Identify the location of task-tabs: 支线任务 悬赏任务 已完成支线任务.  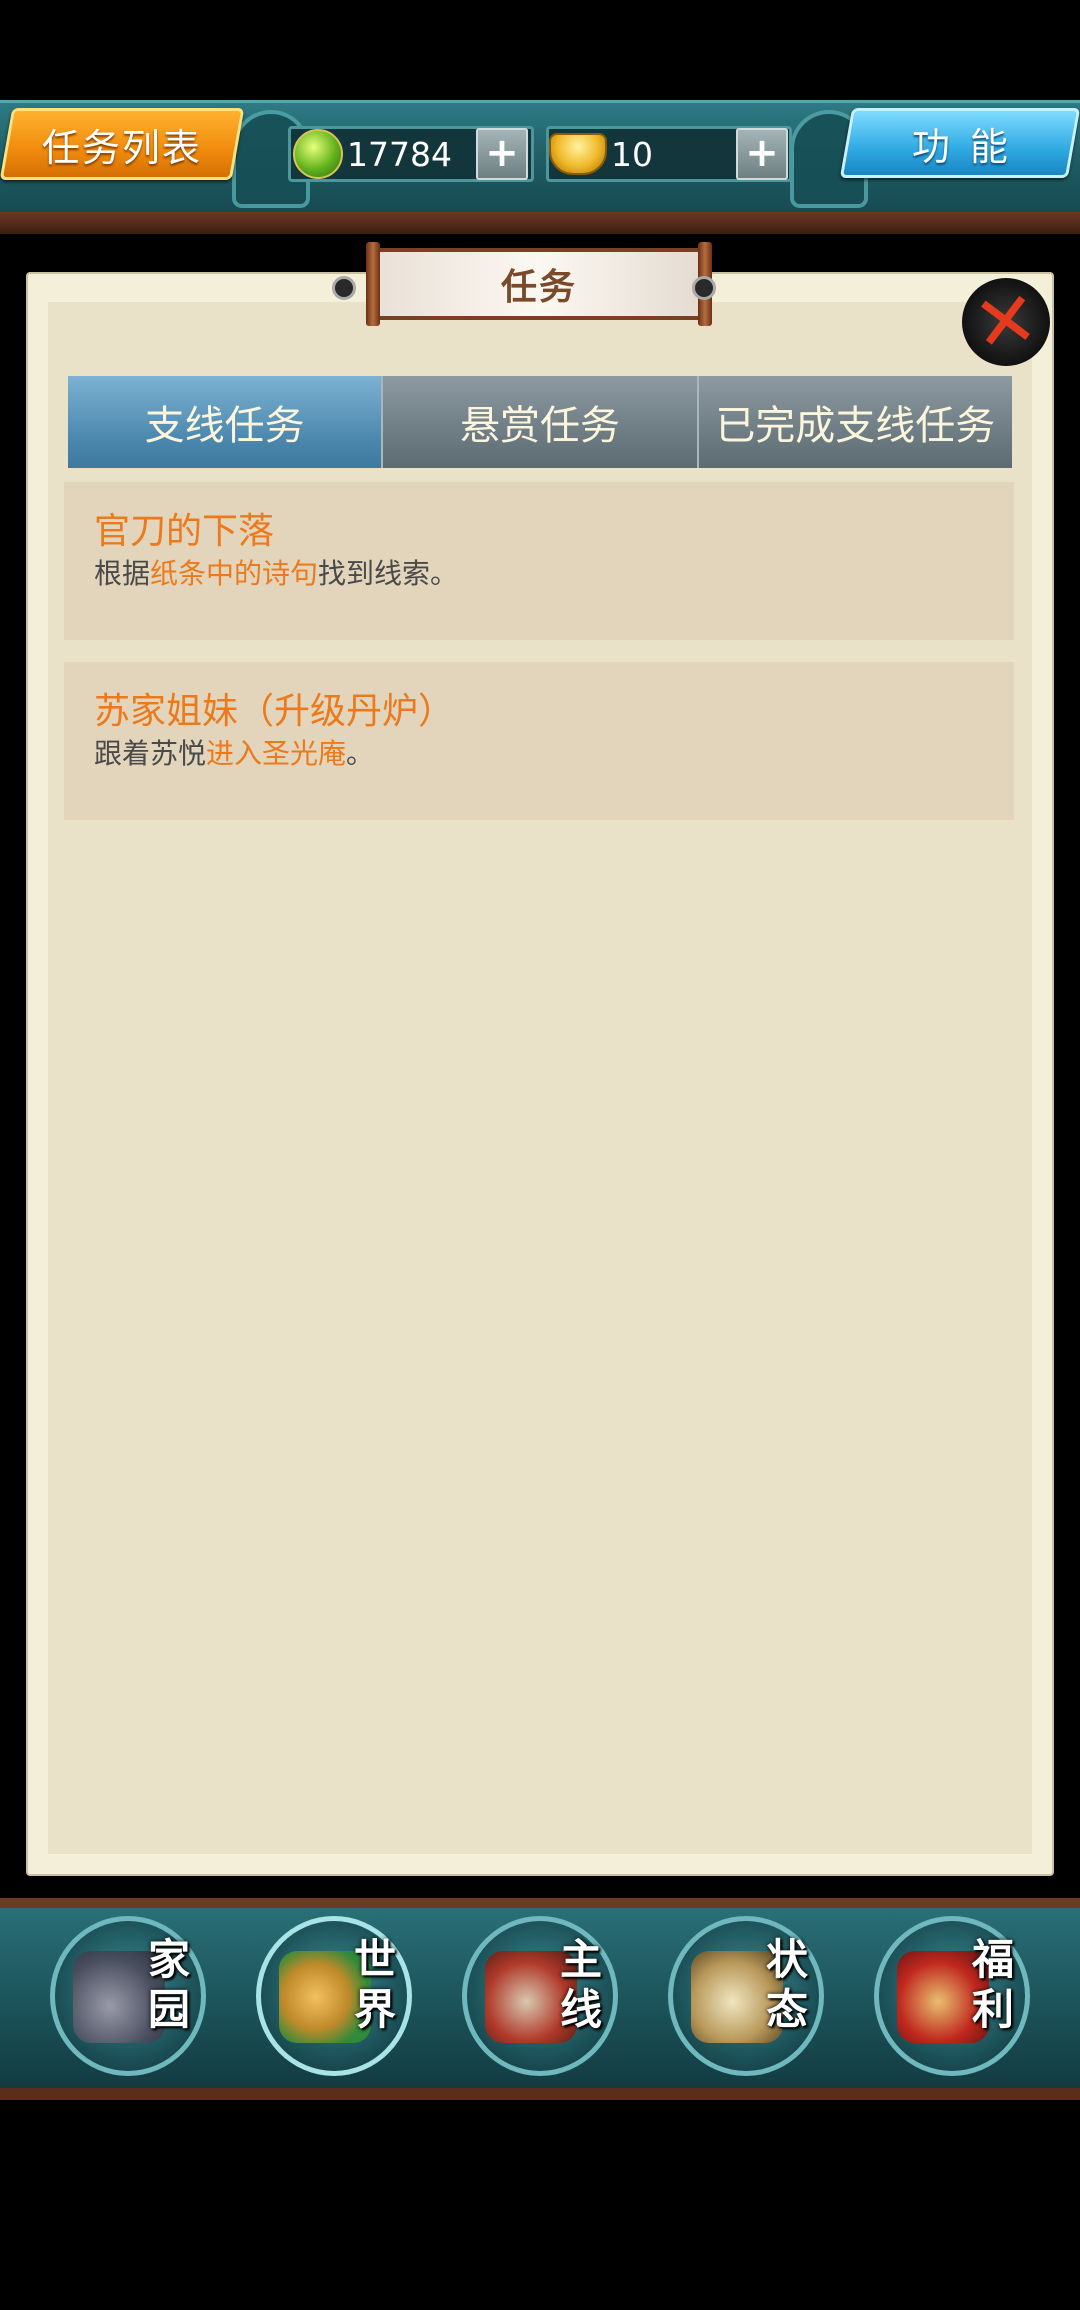
(540, 422).